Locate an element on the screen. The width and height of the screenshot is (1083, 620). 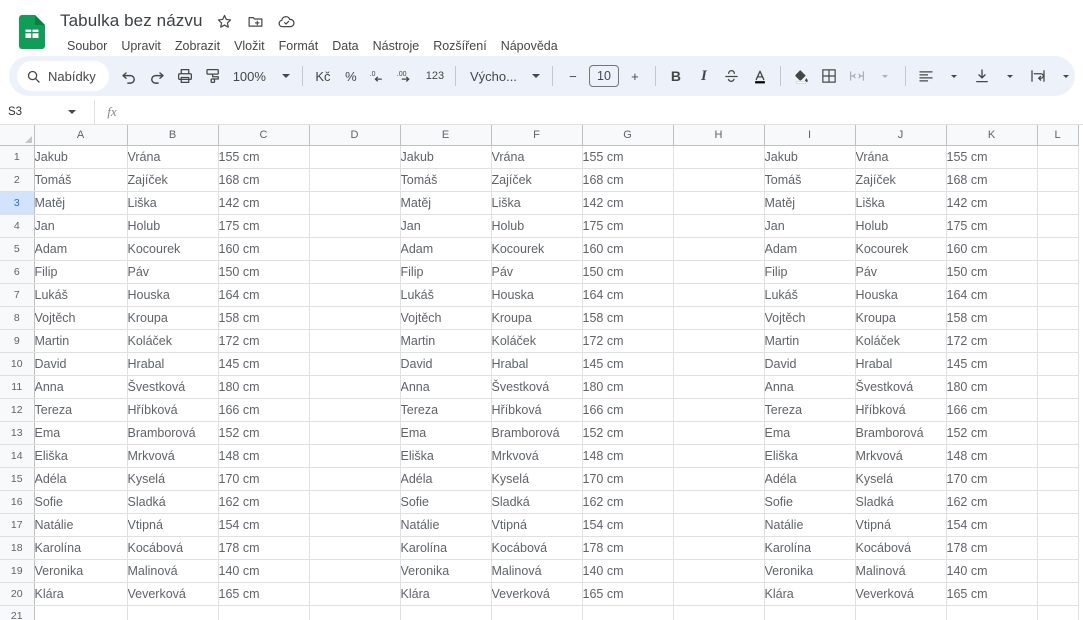
cell-B14: Mrkvová is located at coordinates (173, 456).